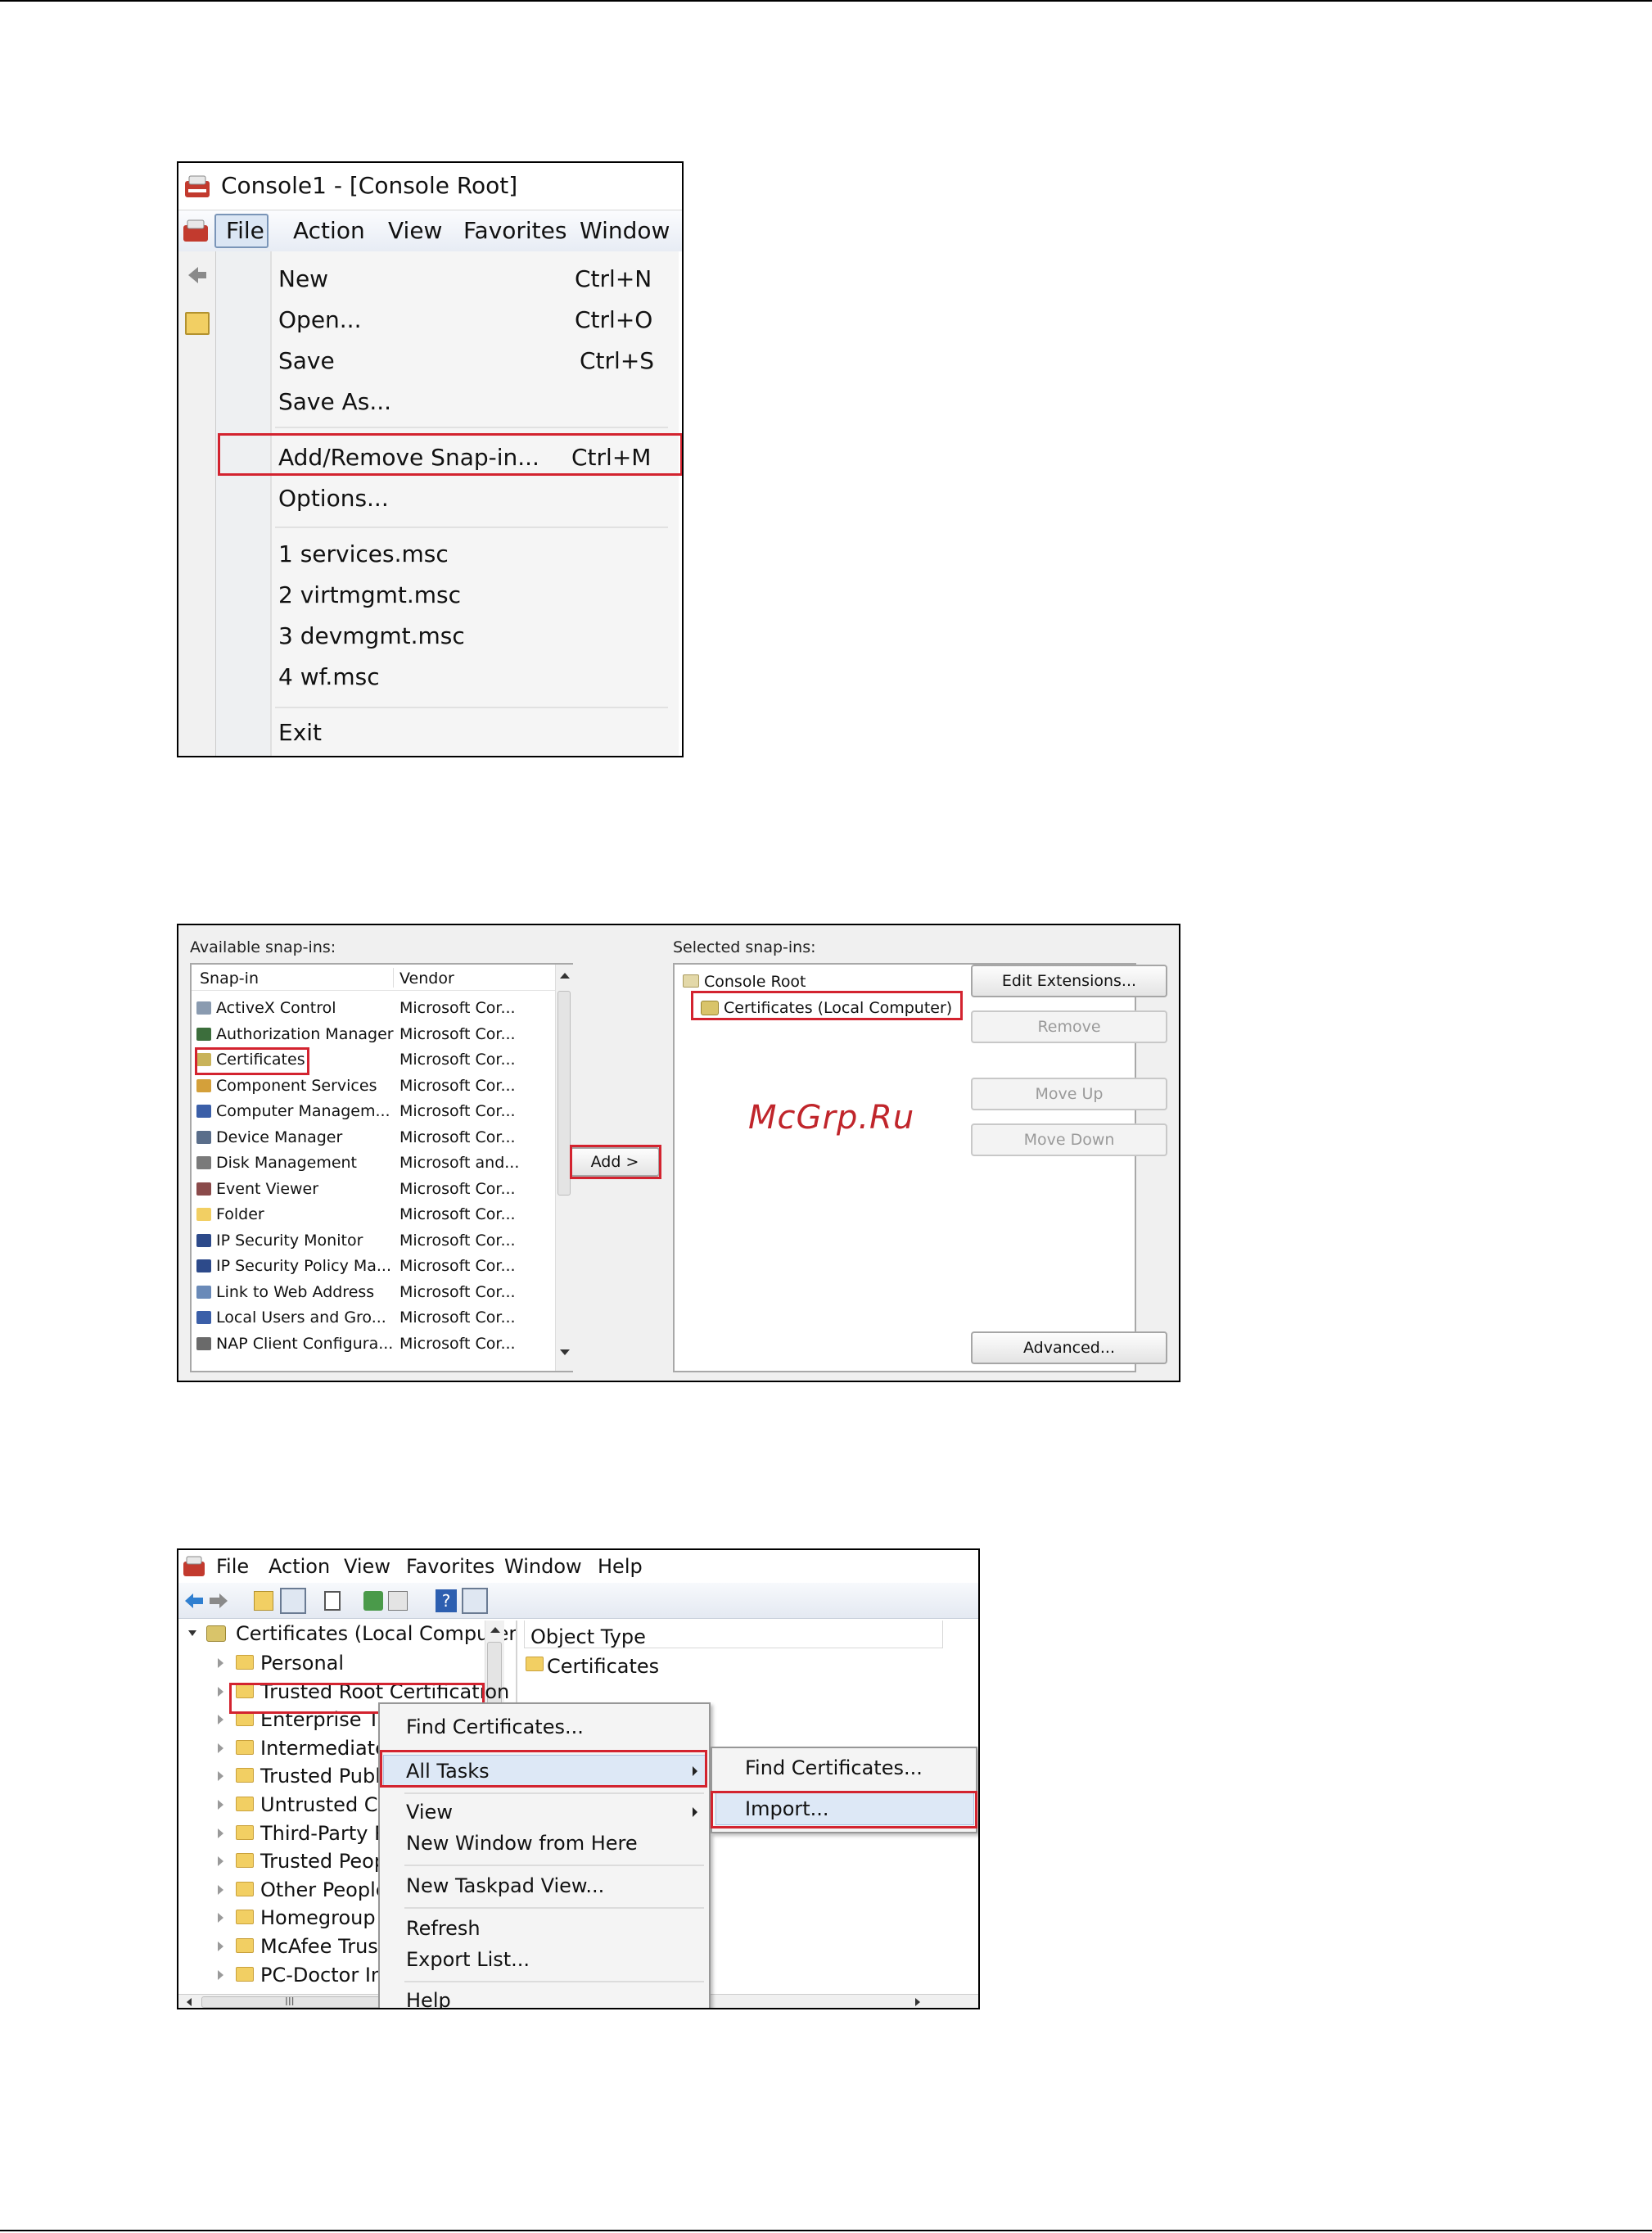 The height and width of the screenshot is (2233, 1652). Describe the element at coordinates (293, 1601) in the screenshot. I see `show-hide-tree-icon` at that location.